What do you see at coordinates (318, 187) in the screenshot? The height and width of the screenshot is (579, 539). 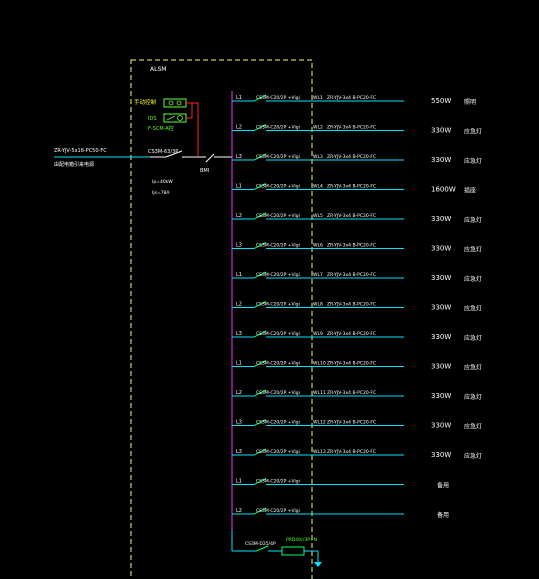 I see `circuit-id-label: WL4` at bounding box center [318, 187].